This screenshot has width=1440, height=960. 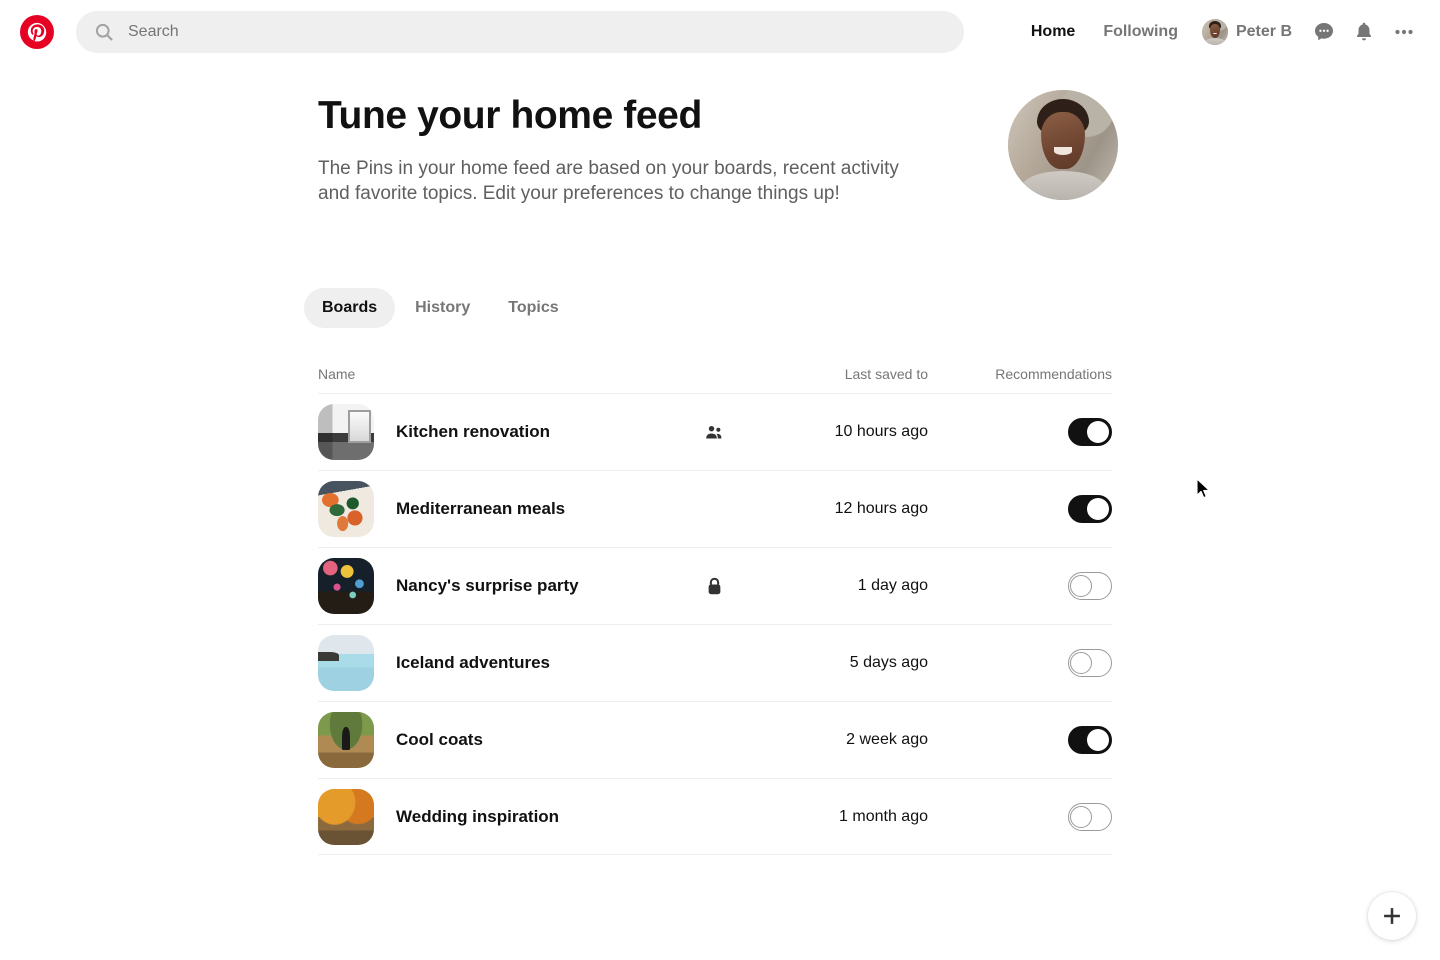 What do you see at coordinates (478, 816) in the screenshot?
I see `board-title: Wedding inspiration` at bounding box center [478, 816].